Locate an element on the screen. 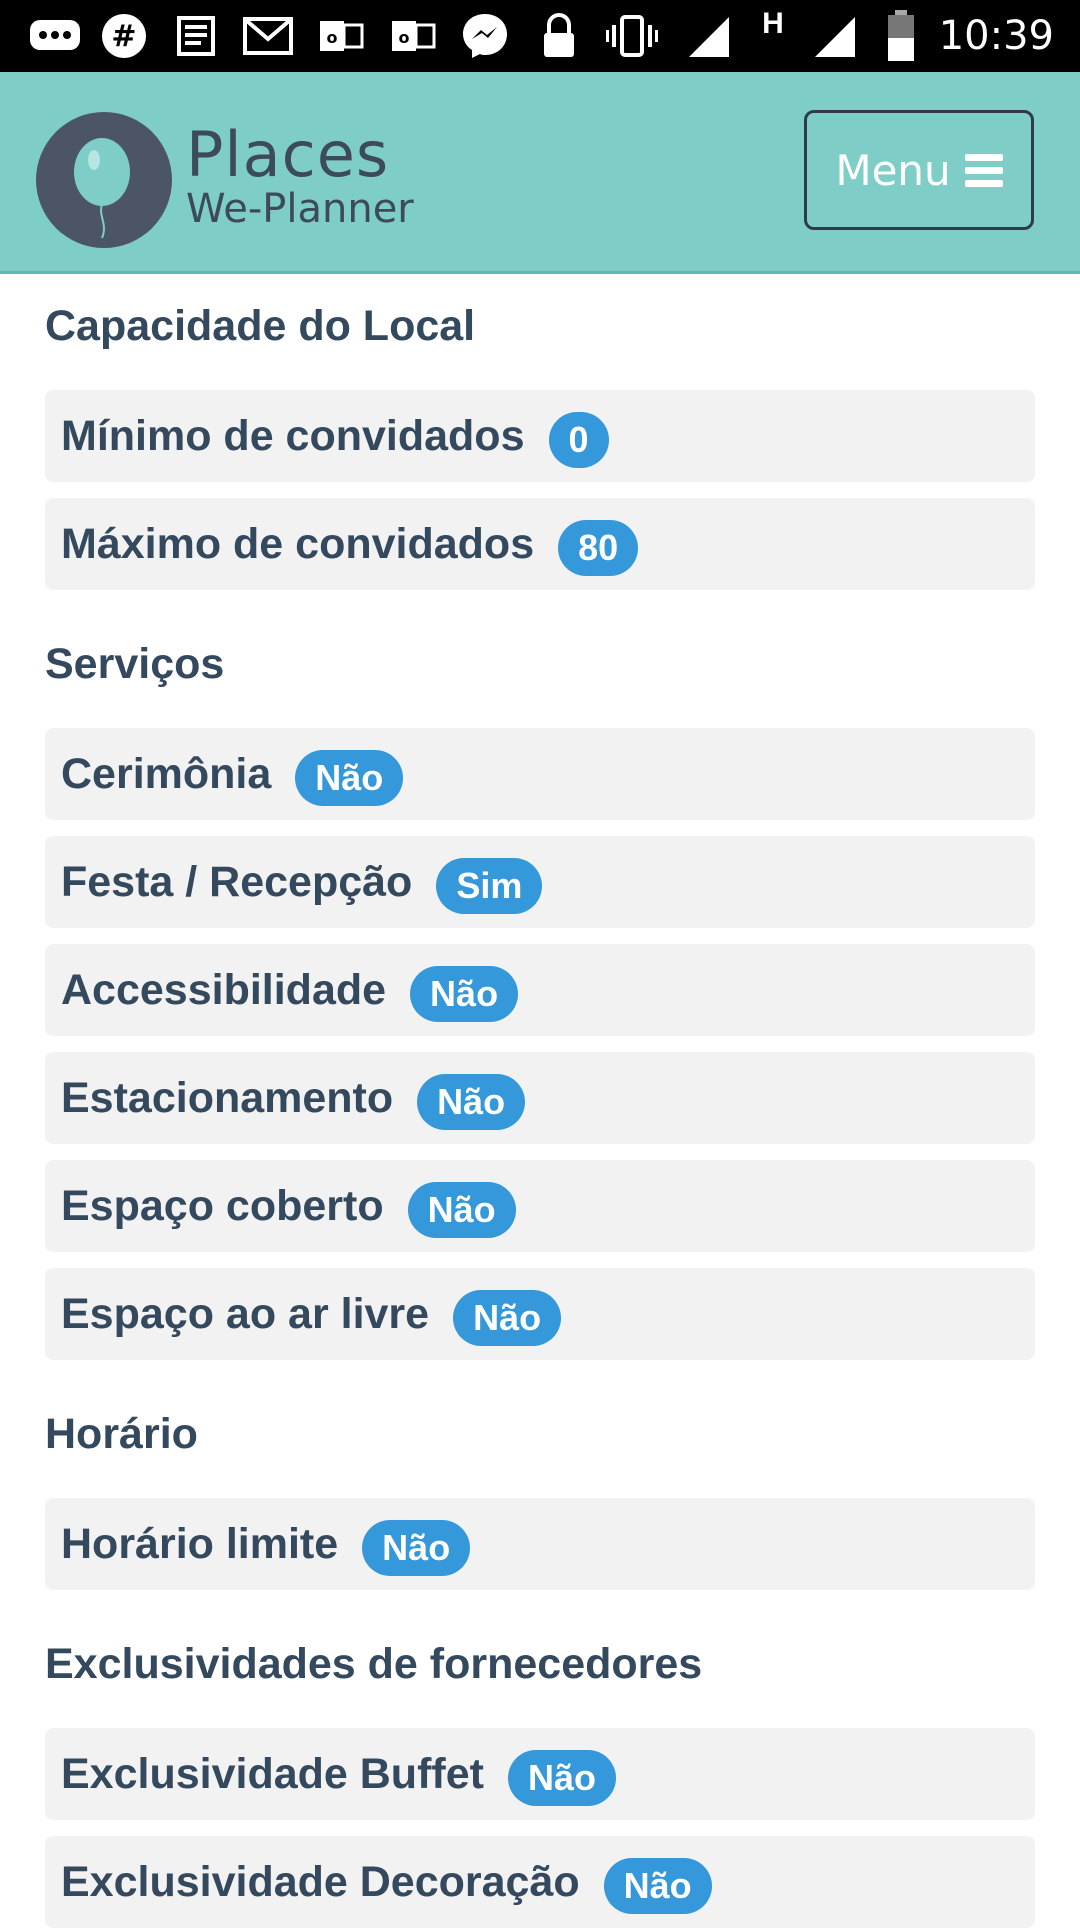 The height and width of the screenshot is (1928, 1080). item-label: Estacionamento is located at coordinates (227, 1097).